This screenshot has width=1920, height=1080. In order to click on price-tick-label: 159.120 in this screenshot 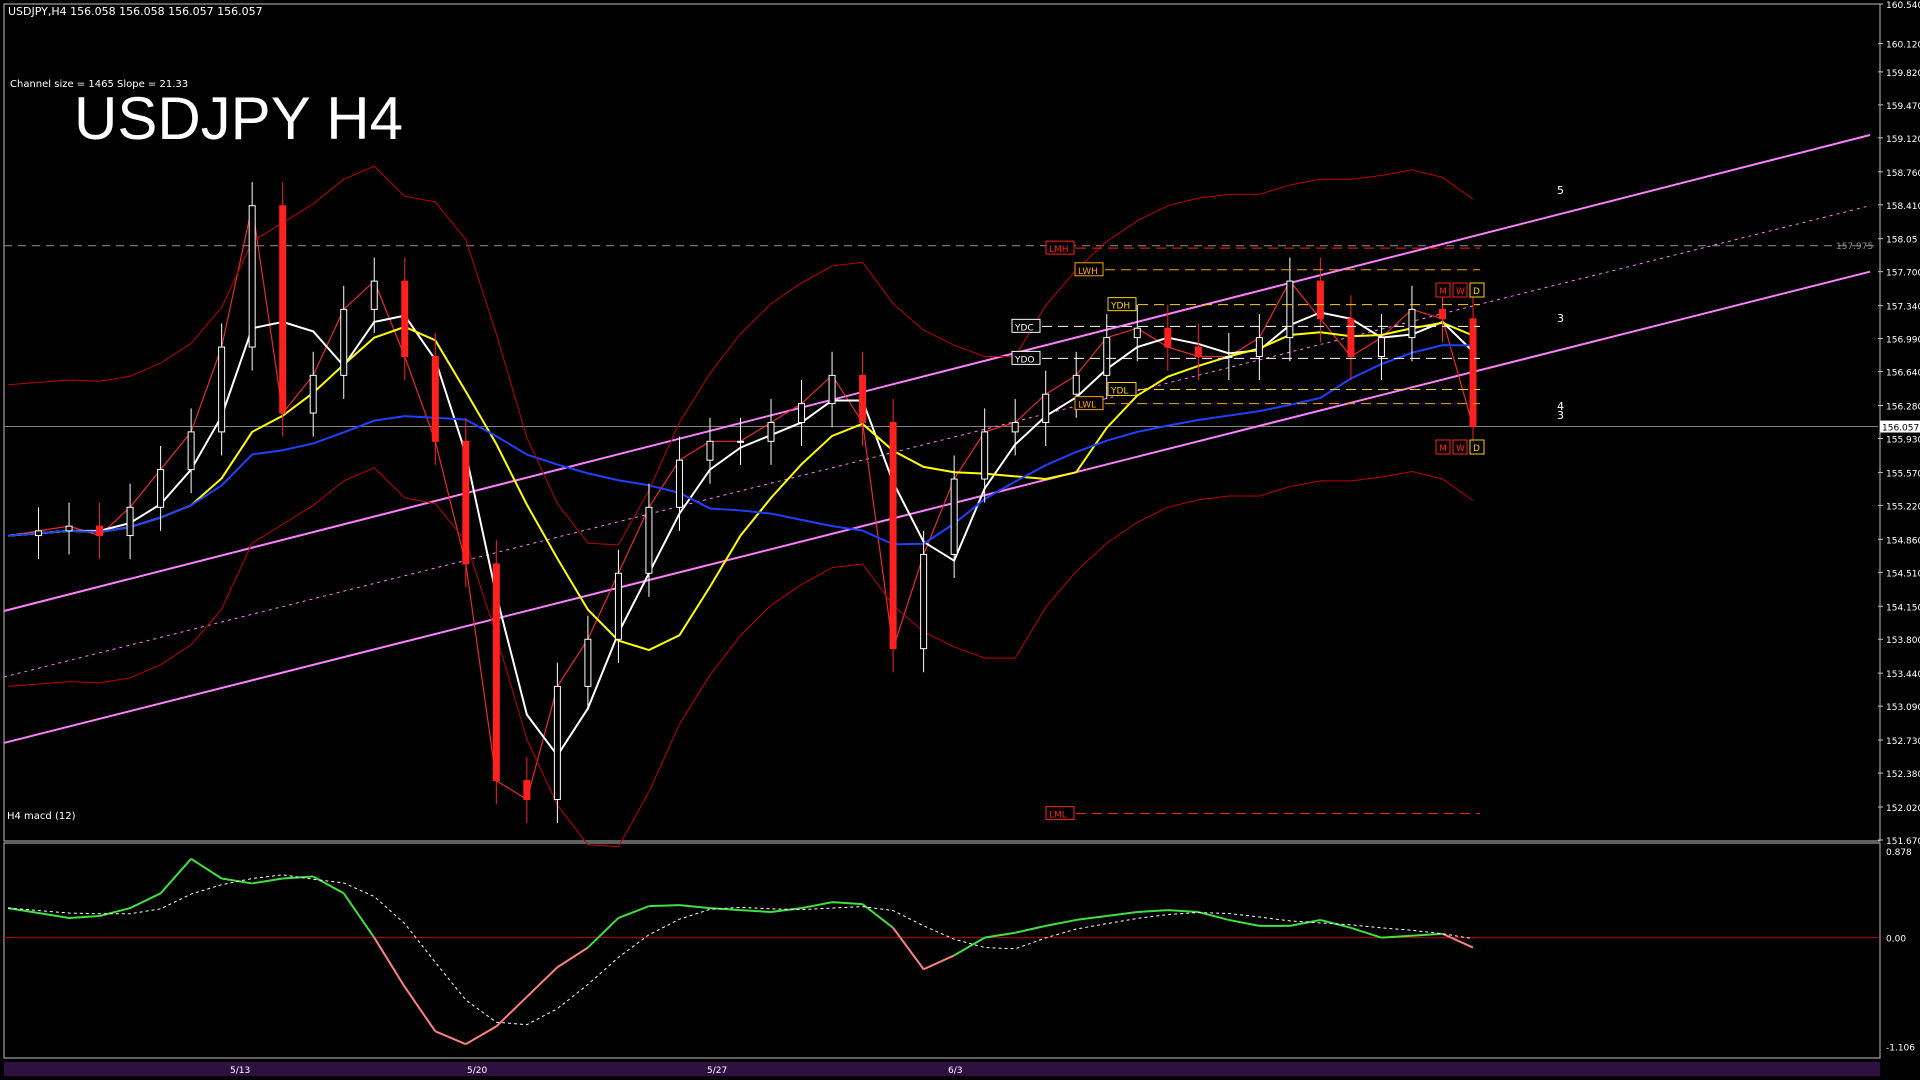, I will do `click(1903, 140)`.